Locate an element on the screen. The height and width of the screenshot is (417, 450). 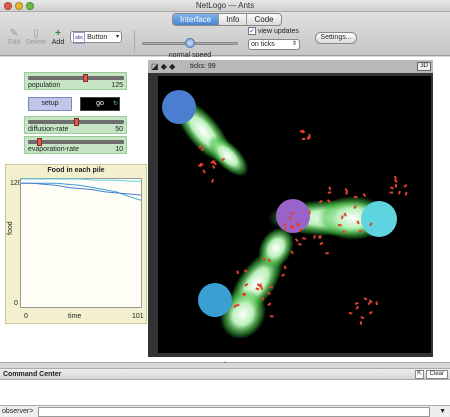
command-center: Command Center ⇱ Clear observer> ▼ is located at coordinates (225, 392).